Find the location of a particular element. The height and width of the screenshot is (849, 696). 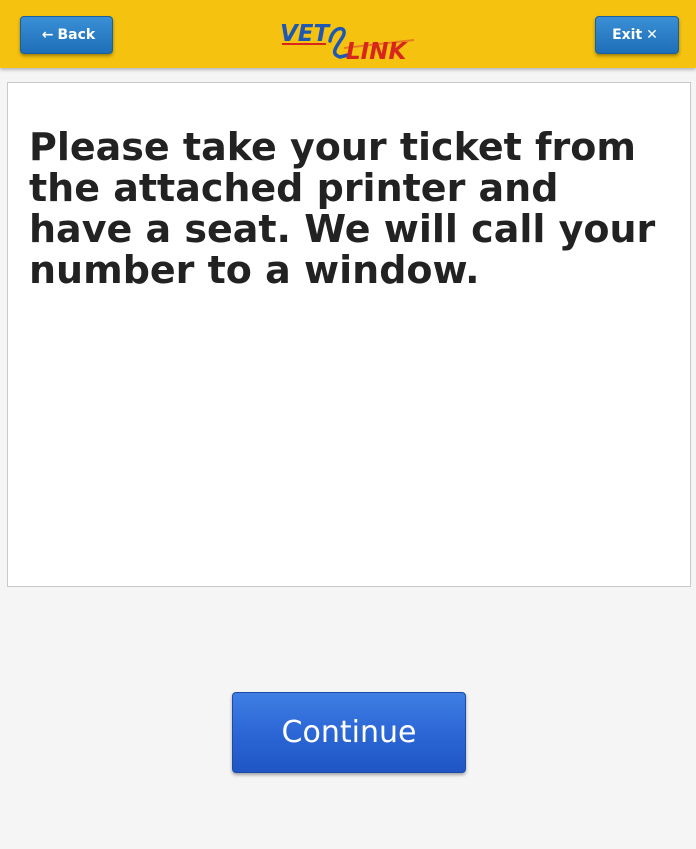

continue-button-label: Continue is located at coordinates (349, 732).